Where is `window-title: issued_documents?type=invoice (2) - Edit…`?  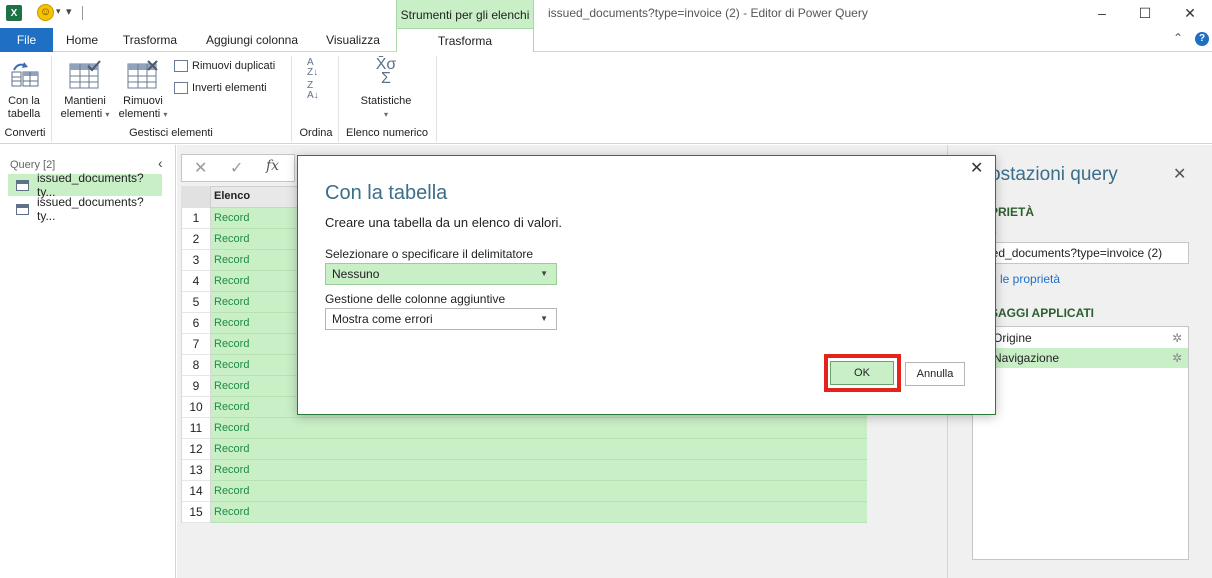 window-title: issued_documents?type=invoice (2) - Edit… is located at coordinates (708, 13).